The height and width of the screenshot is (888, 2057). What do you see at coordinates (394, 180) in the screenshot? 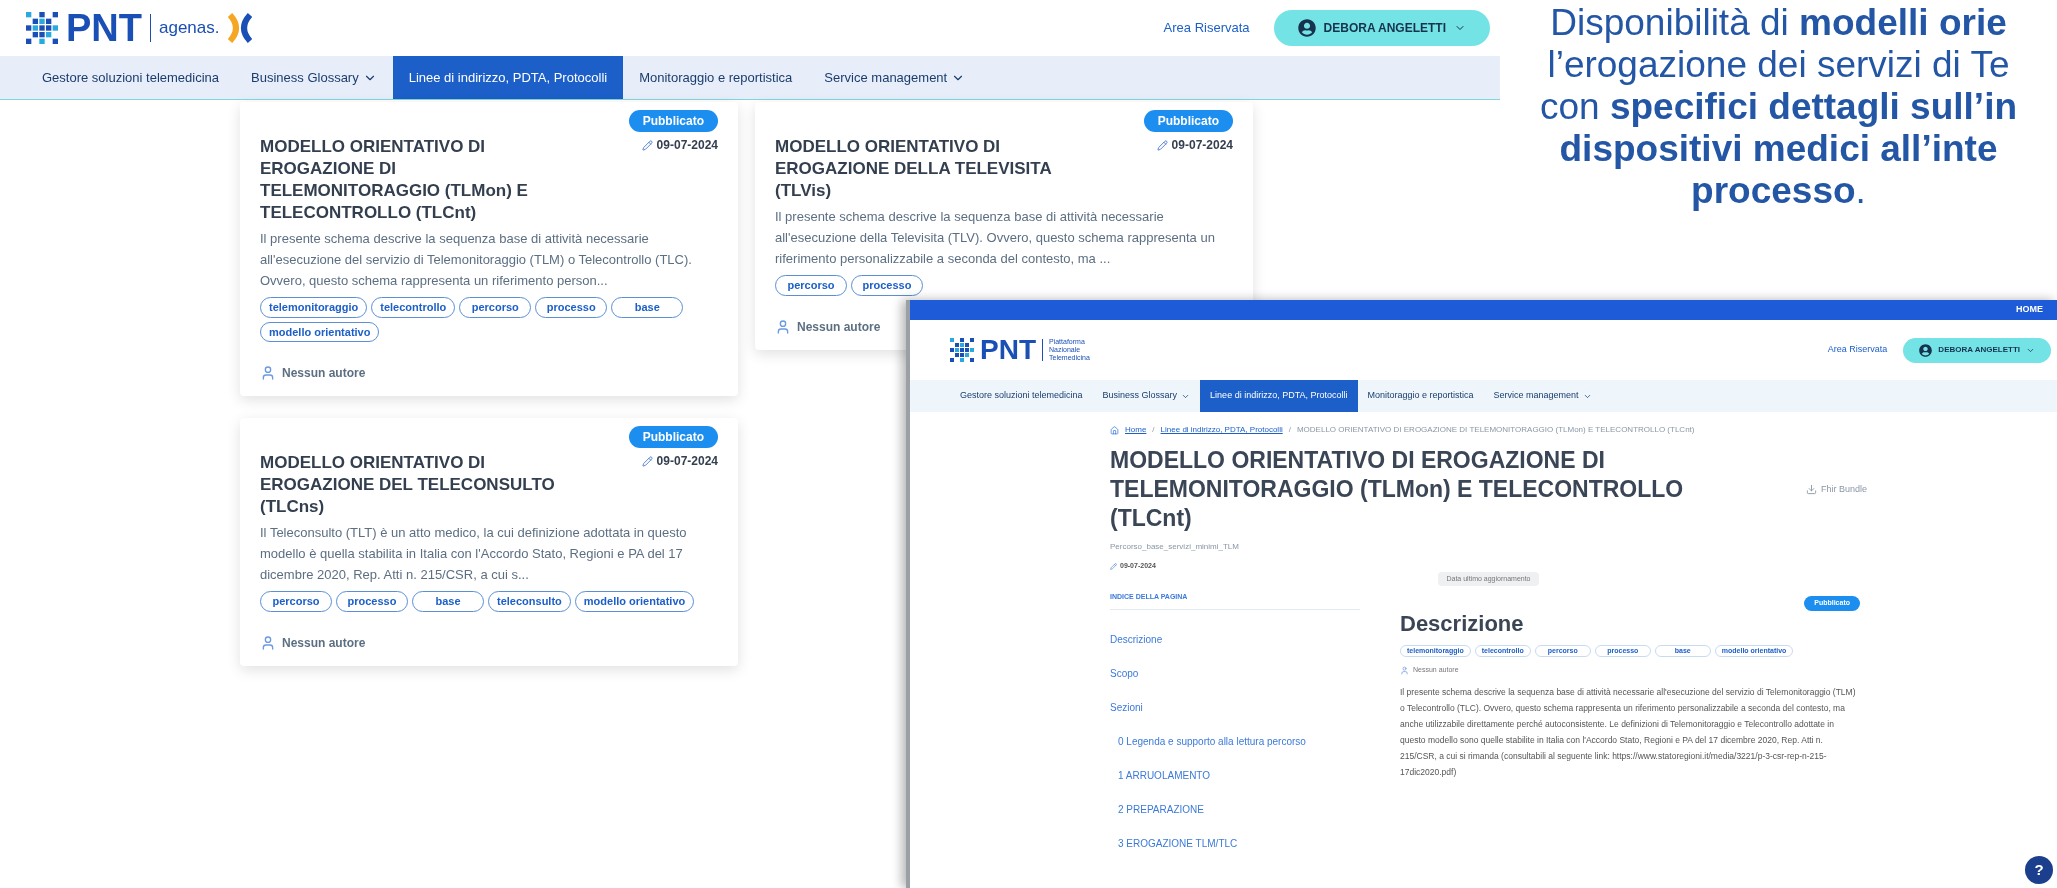
I see `card-title: MODELLO ORIENTATIVO DI EROGAZIONE DI TELEMONITORAGGIO (TLMon) E TELECONTROLLO (TLCnt)` at bounding box center [394, 180].